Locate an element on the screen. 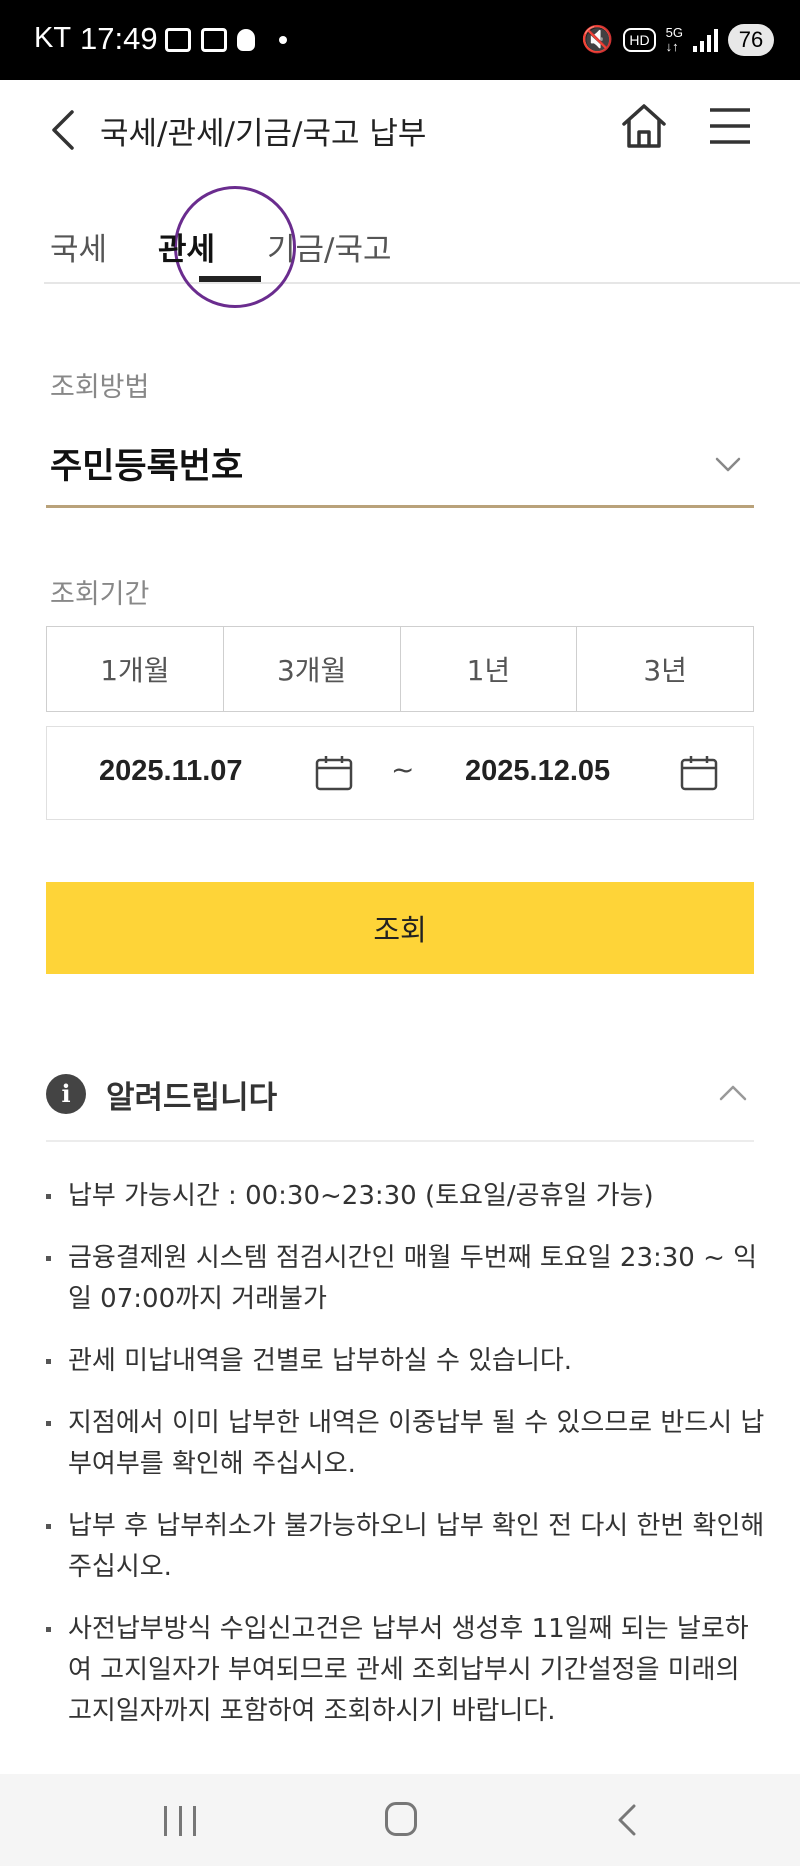 The height and width of the screenshot is (1866, 800). menu-icon is located at coordinates (730, 126).